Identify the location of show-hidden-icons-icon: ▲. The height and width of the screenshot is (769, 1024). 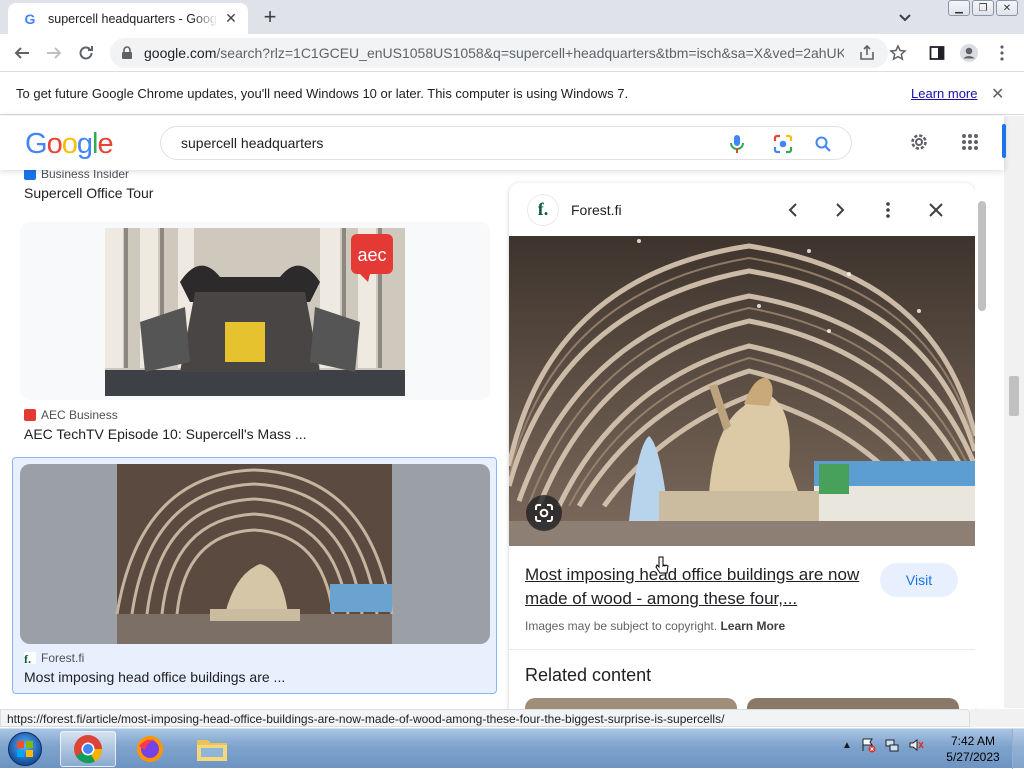
(847, 745).